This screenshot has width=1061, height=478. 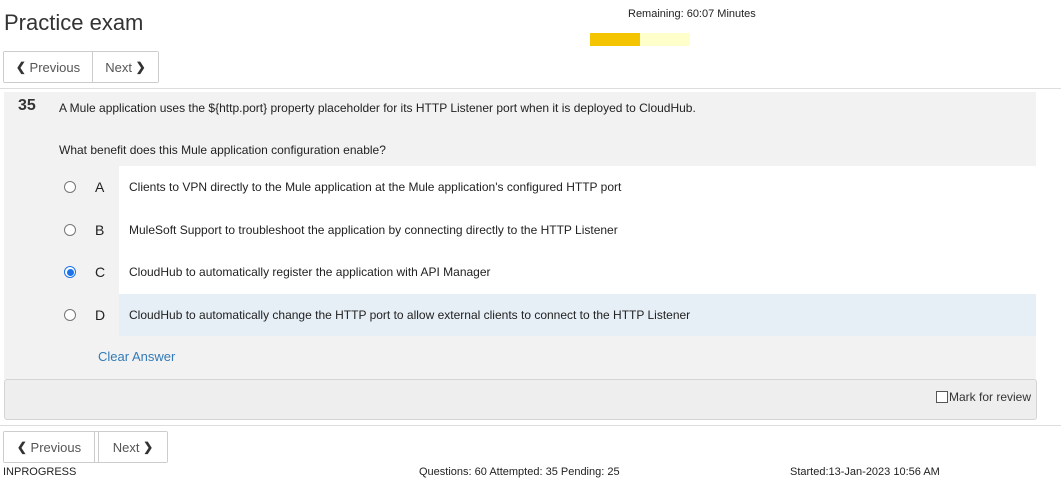 I want to click on clear-answer-link: Clear Answer, so click(x=136, y=356).